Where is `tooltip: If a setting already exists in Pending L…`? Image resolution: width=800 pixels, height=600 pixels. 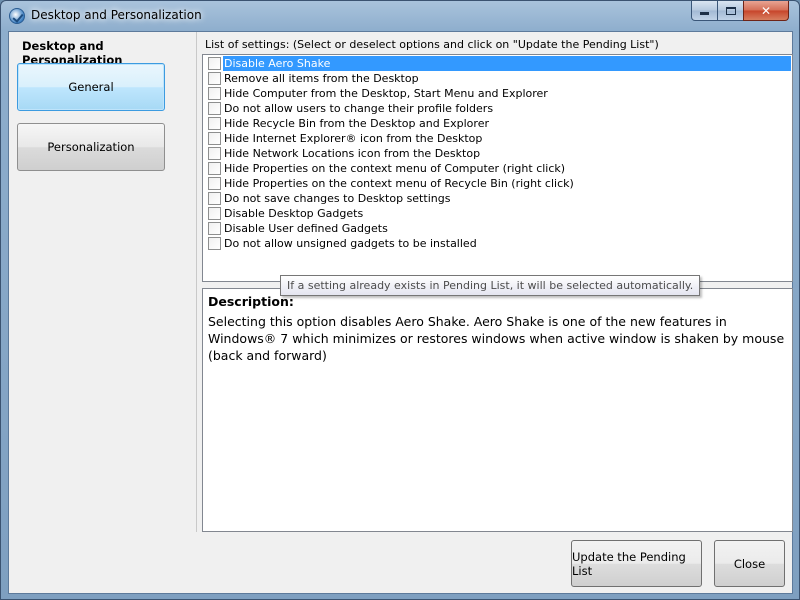 tooltip: If a setting already exists in Pending L… is located at coordinates (490, 285).